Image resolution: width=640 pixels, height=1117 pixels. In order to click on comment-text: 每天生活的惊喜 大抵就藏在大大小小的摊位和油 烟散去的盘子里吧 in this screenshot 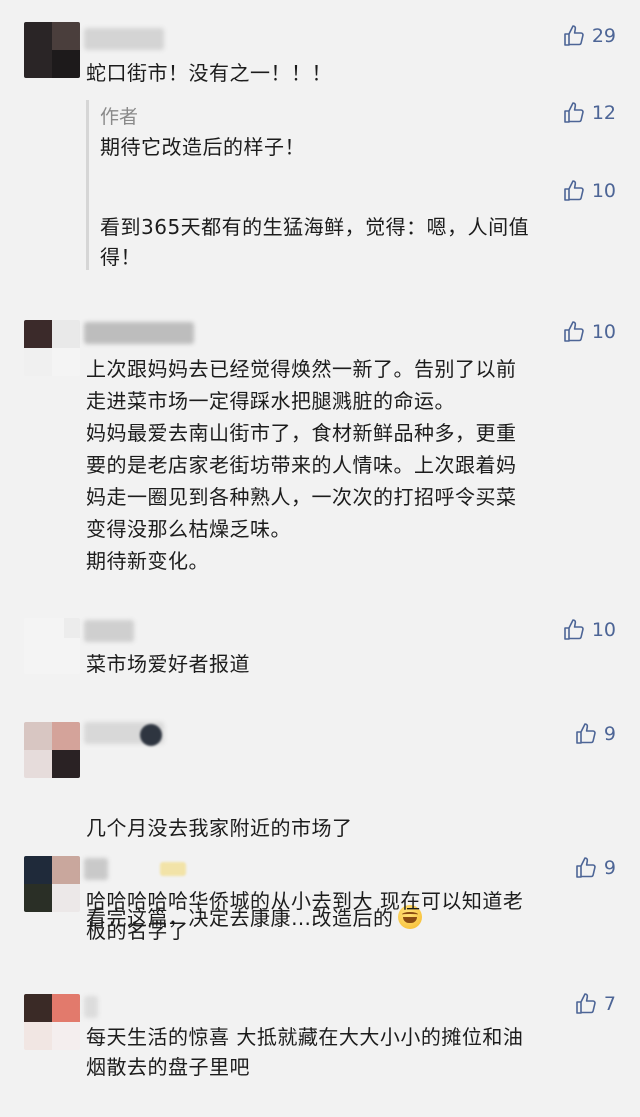, I will do `click(305, 1052)`.